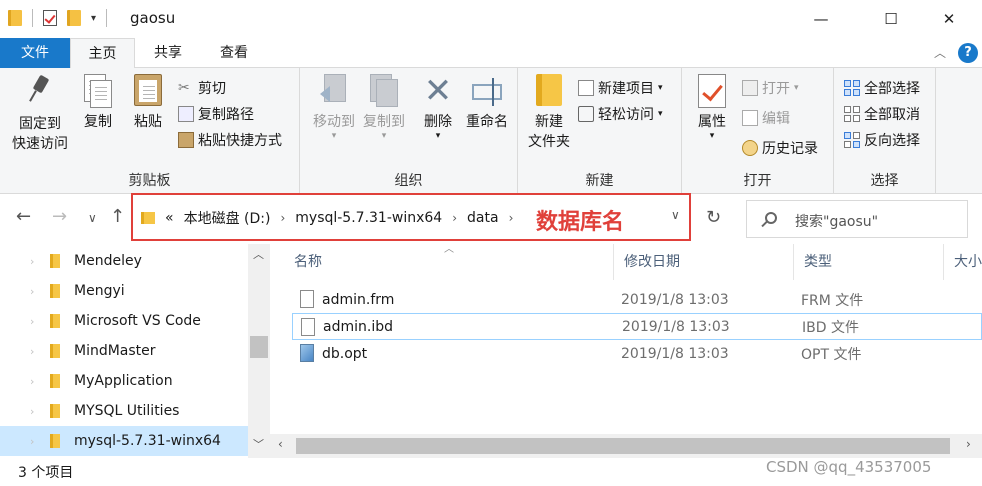 Image resolution: width=982 pixels, height=486 pixels. What do you see at coordinates (23, 216) in the screenshot?
I see `back-arrow-icon: ←` at bounding box center [23, 216].